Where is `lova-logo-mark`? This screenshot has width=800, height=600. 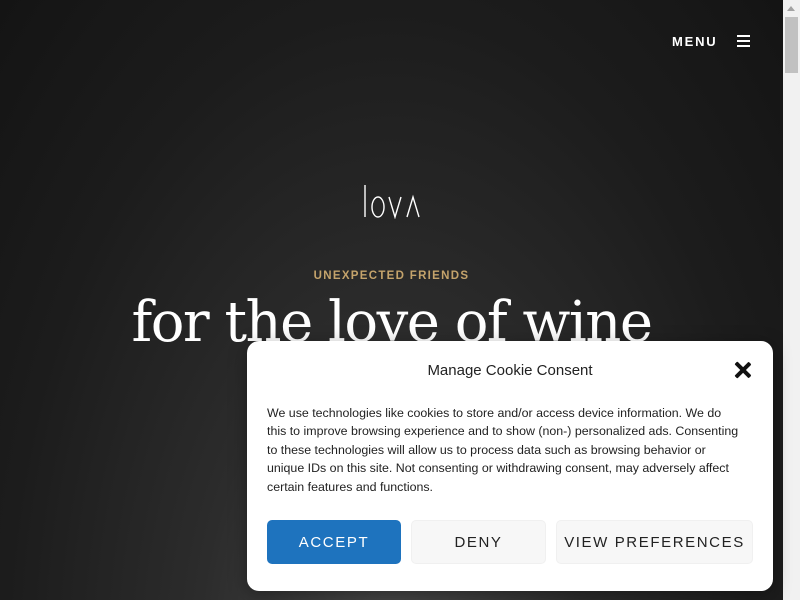
lova-logo-mark is located at coordinates (392, 202).